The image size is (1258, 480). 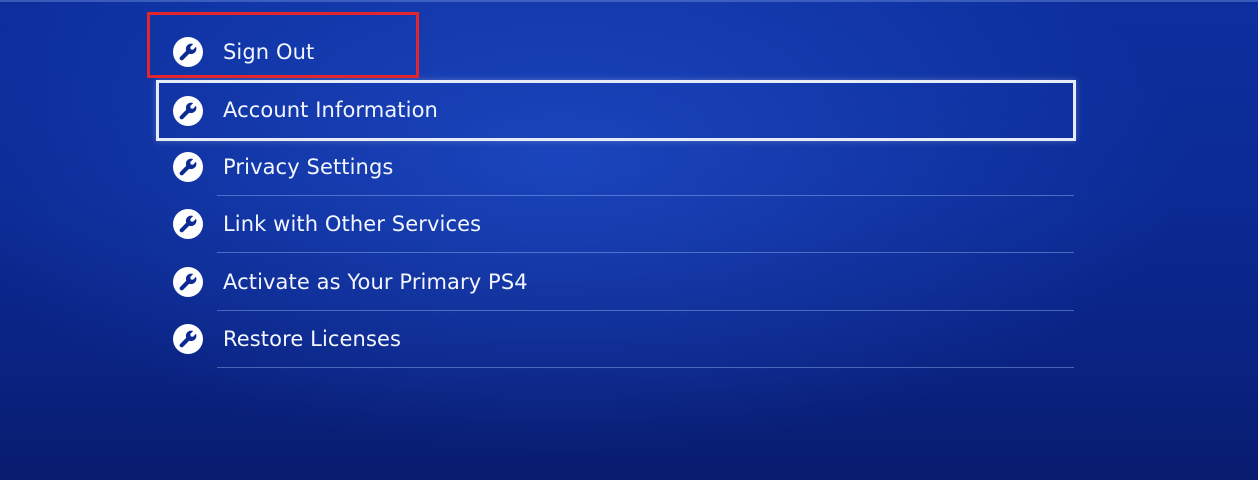 I want to click on menu-item-label: Link with Other Services, so click(x=352, y=224).